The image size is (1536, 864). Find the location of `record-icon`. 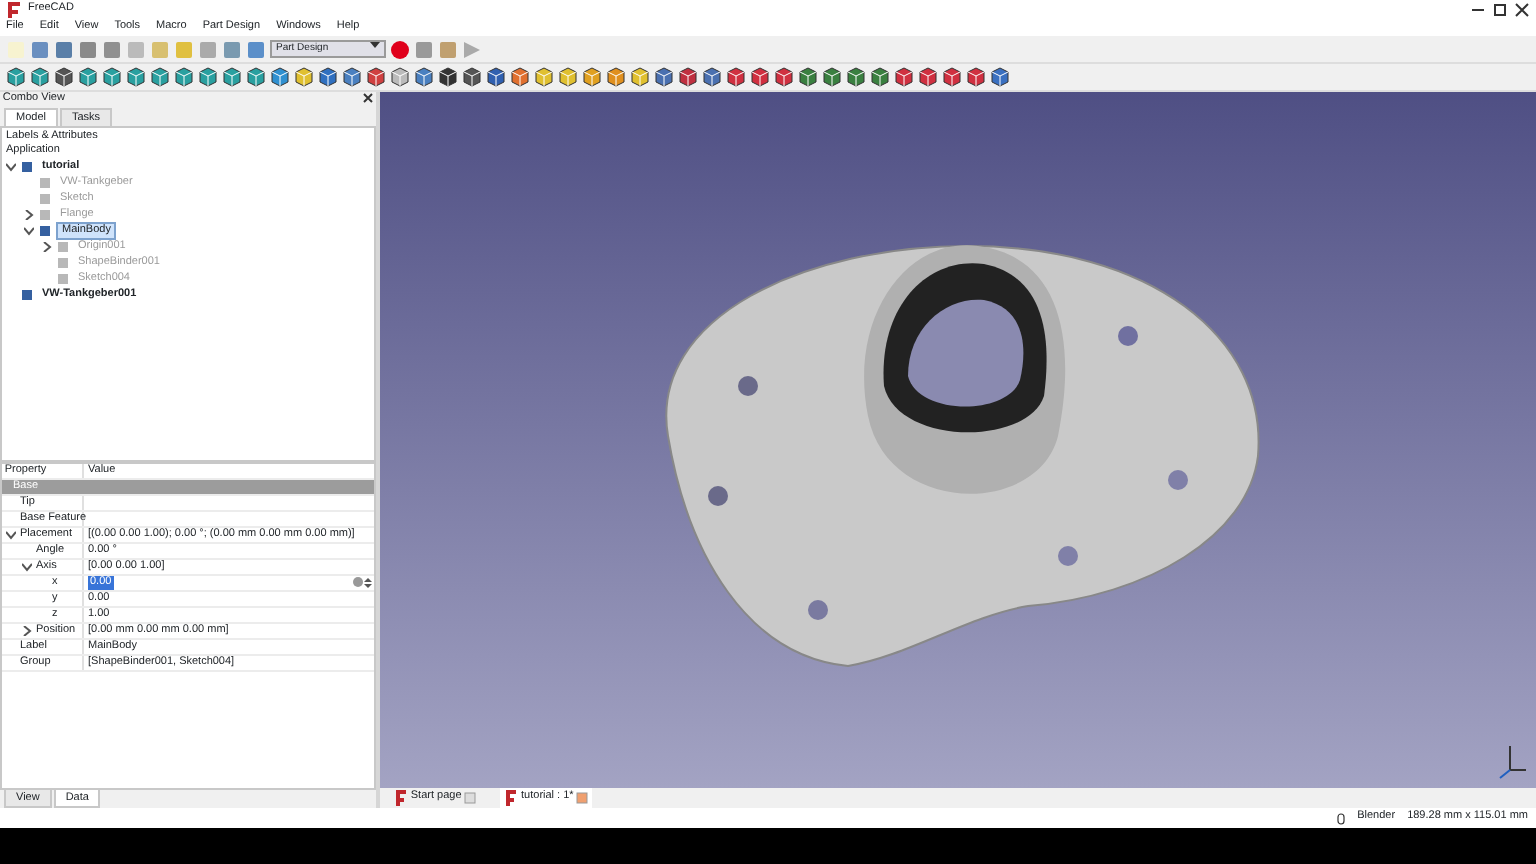

record-icon is located at coordinates (400, 49).